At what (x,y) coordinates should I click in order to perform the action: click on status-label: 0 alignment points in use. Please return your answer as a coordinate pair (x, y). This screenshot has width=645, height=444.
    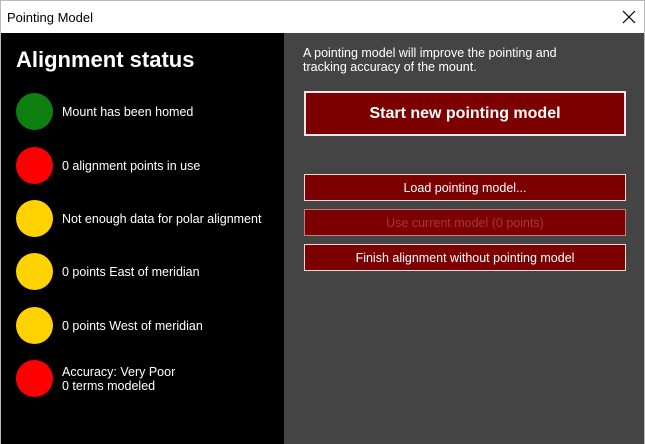
    Looking at the image, I should click on (131, 165).